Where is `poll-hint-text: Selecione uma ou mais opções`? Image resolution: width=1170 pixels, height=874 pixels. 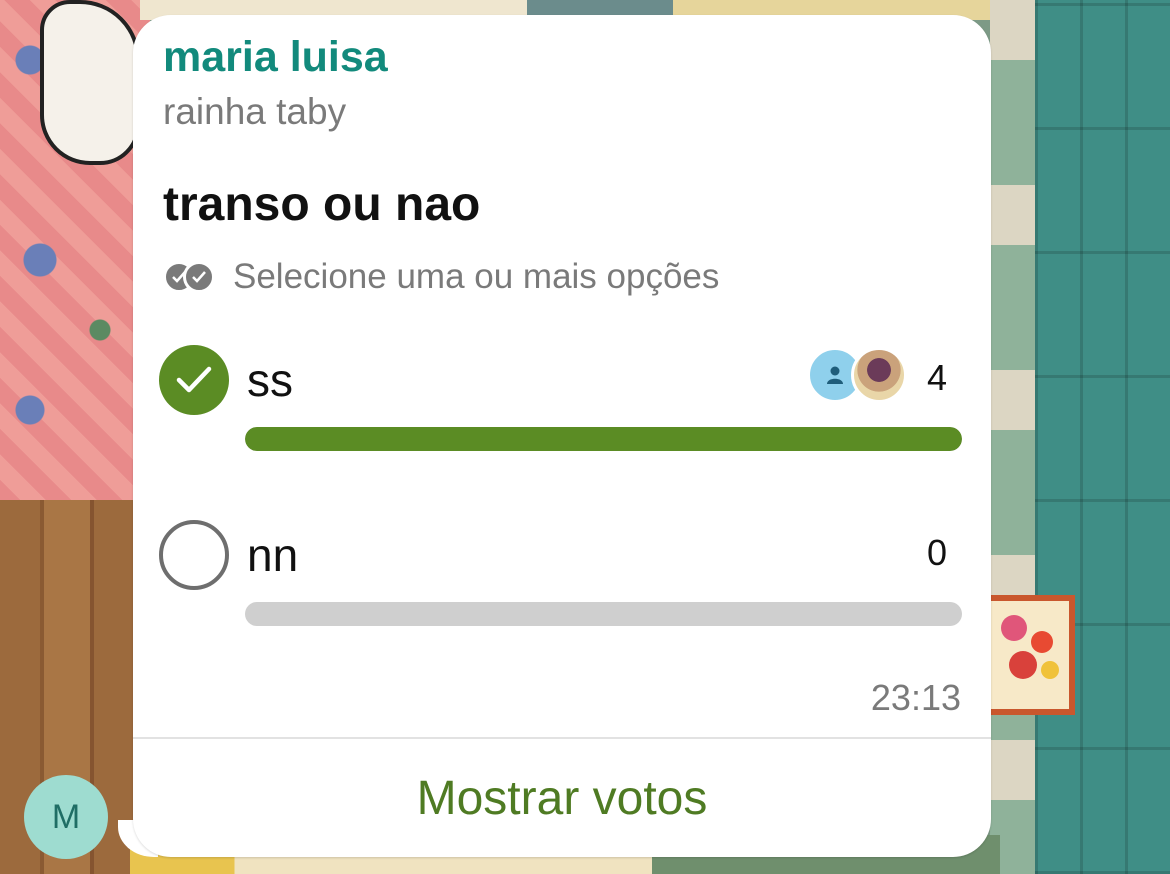 poll-hint-text: Selecione uma ou mais opções is located at coordinates (476, 276).